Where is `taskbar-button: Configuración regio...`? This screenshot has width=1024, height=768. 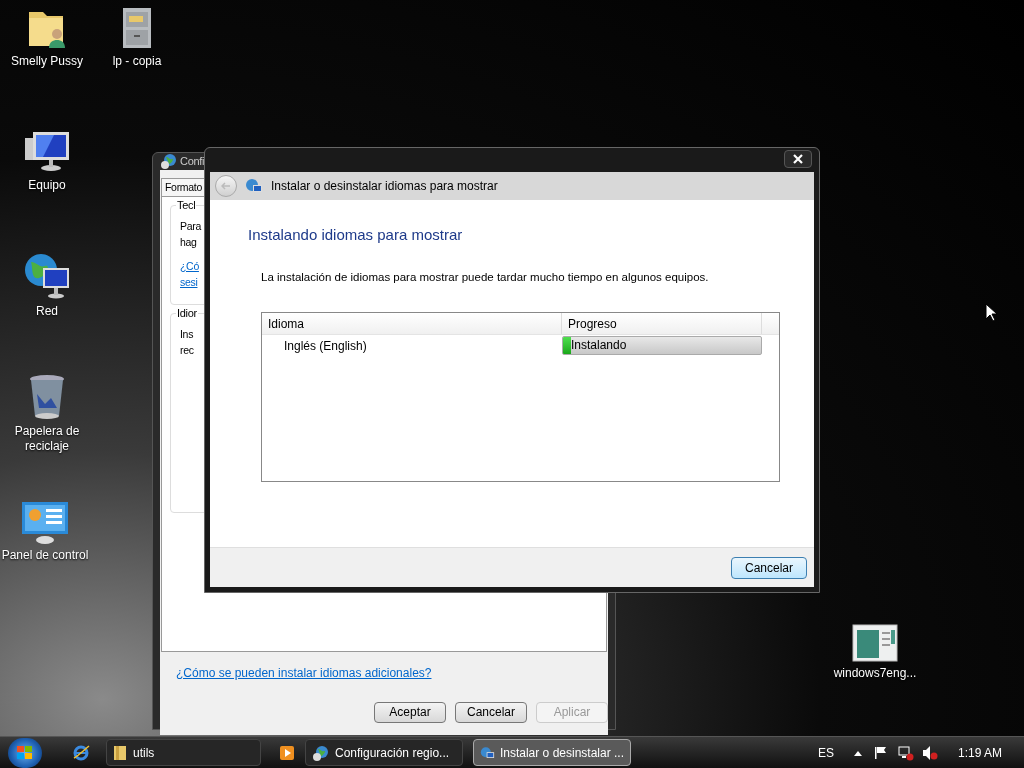 taskbar-button: Configuración regio... is located at coordinates (384, 752).